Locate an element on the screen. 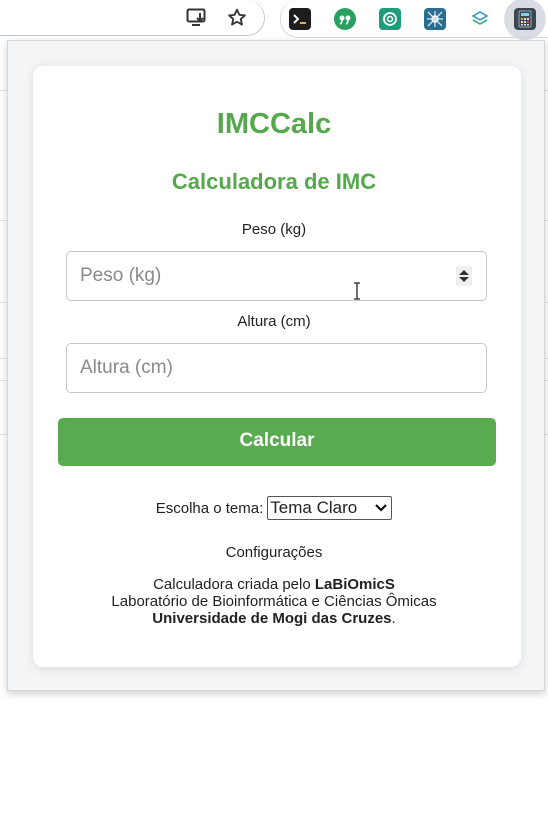 This screenshot has width=548, height=817. bookmark-star-icon is located at coordinates (237, 18).